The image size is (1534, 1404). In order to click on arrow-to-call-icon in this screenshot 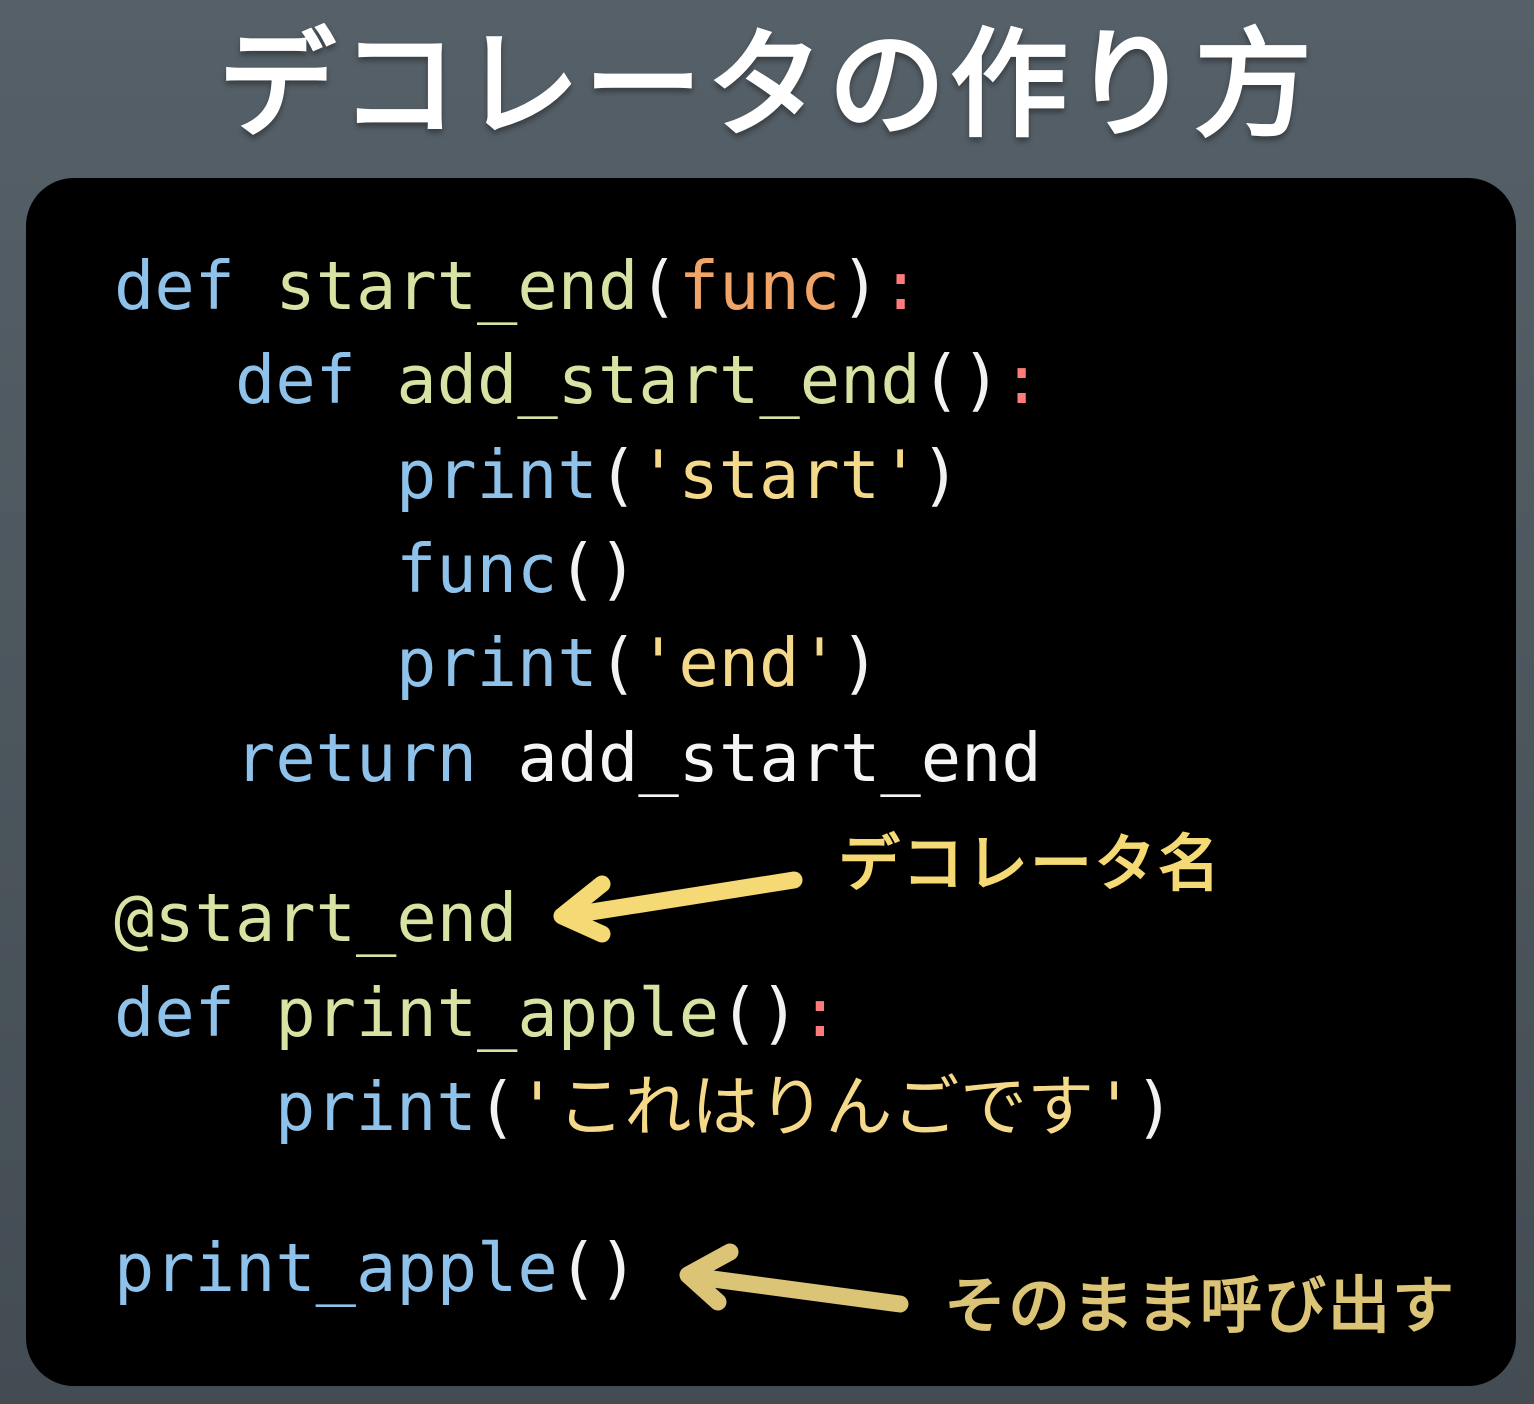, I will do `click(794, 1278)`.